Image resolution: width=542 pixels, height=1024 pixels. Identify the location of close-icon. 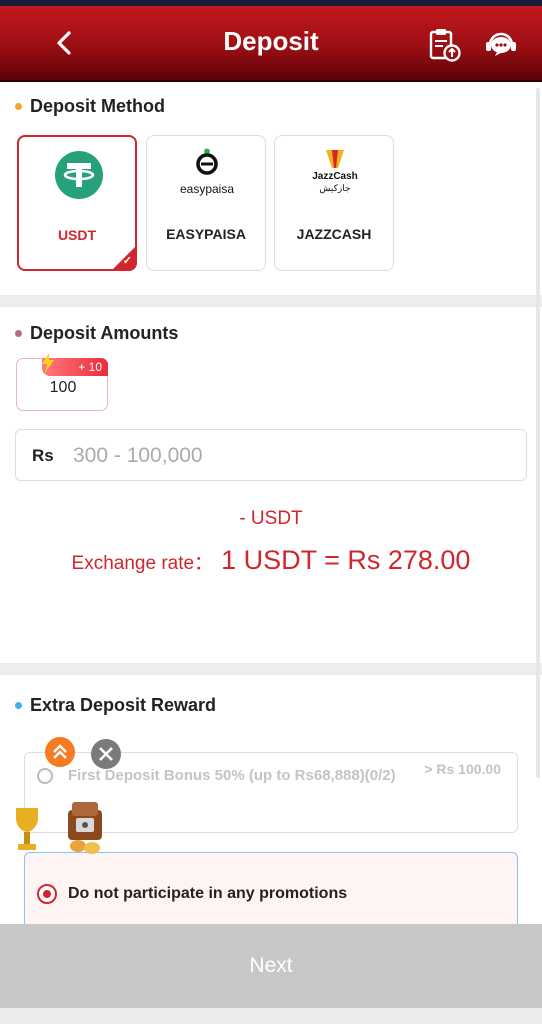
(106, 754).